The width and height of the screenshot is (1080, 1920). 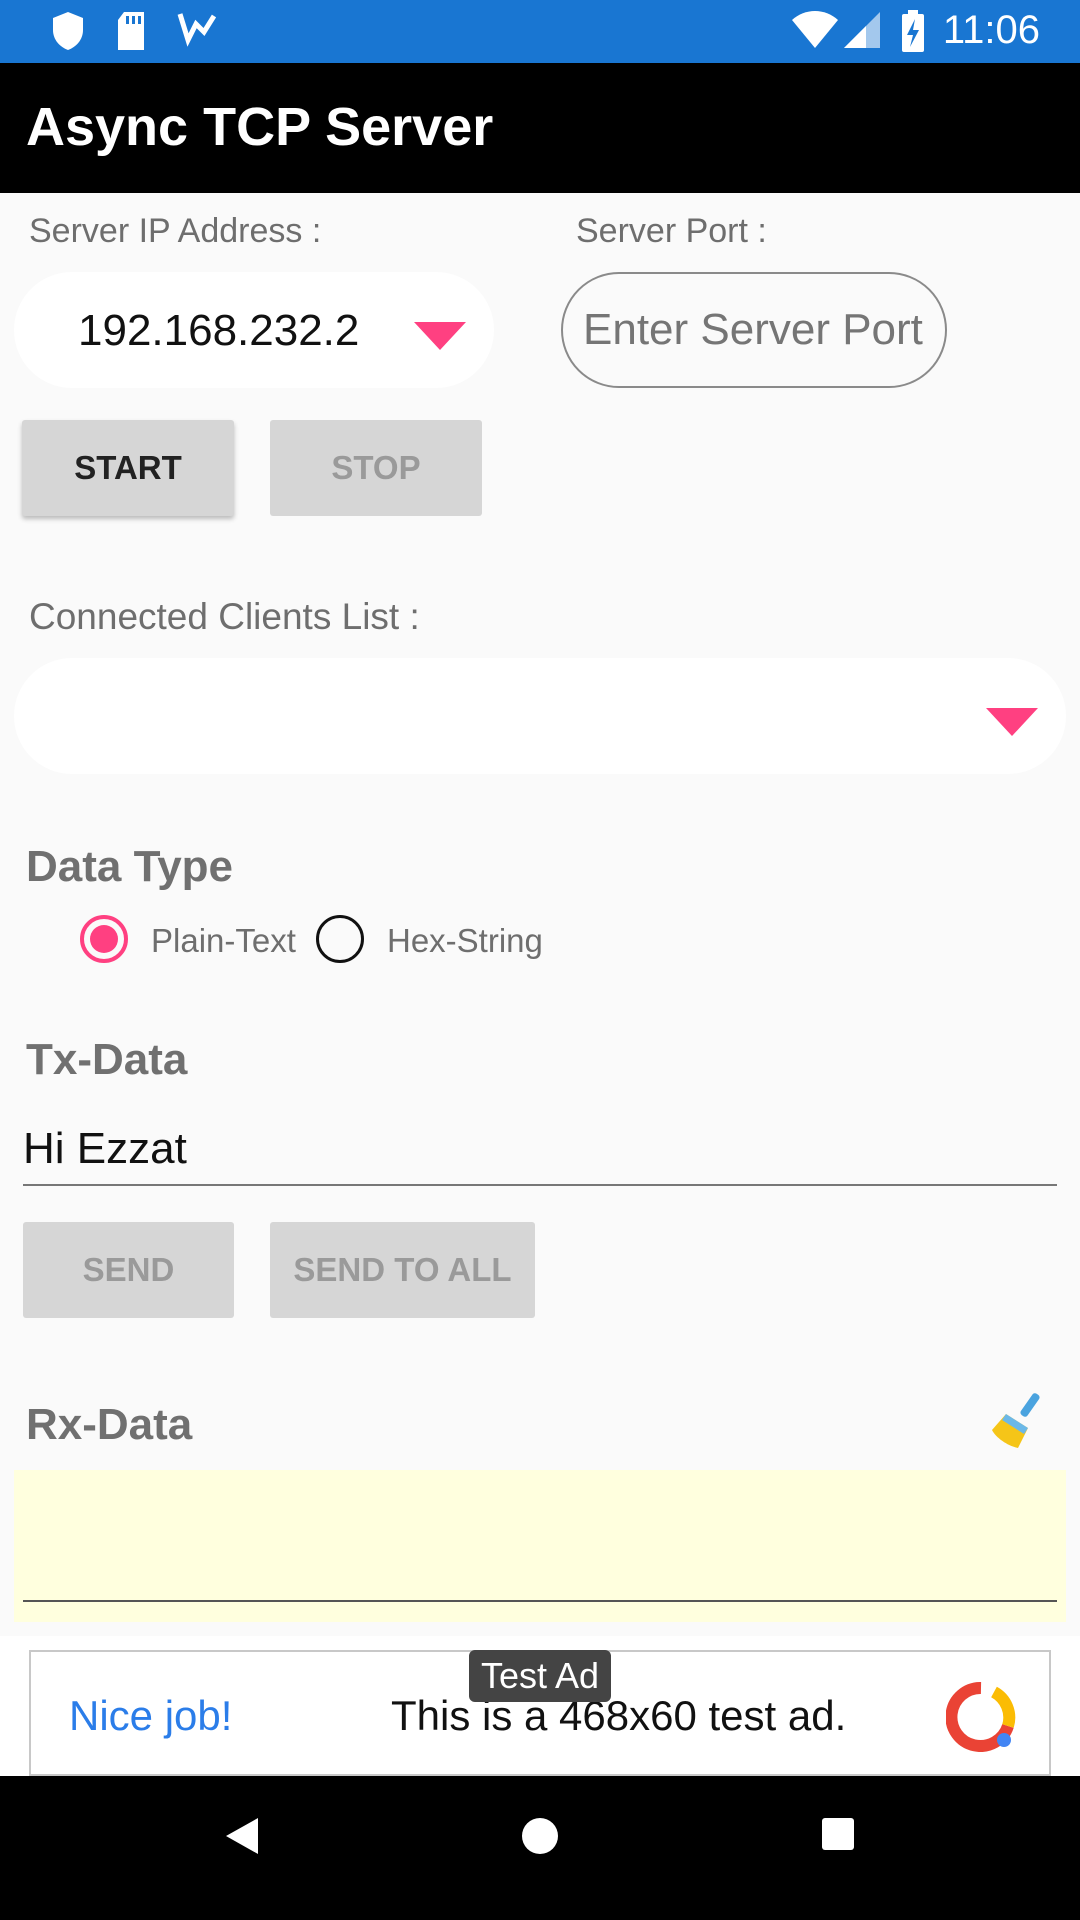 I want to click on recents-icon, so click(x=838, y=1834).